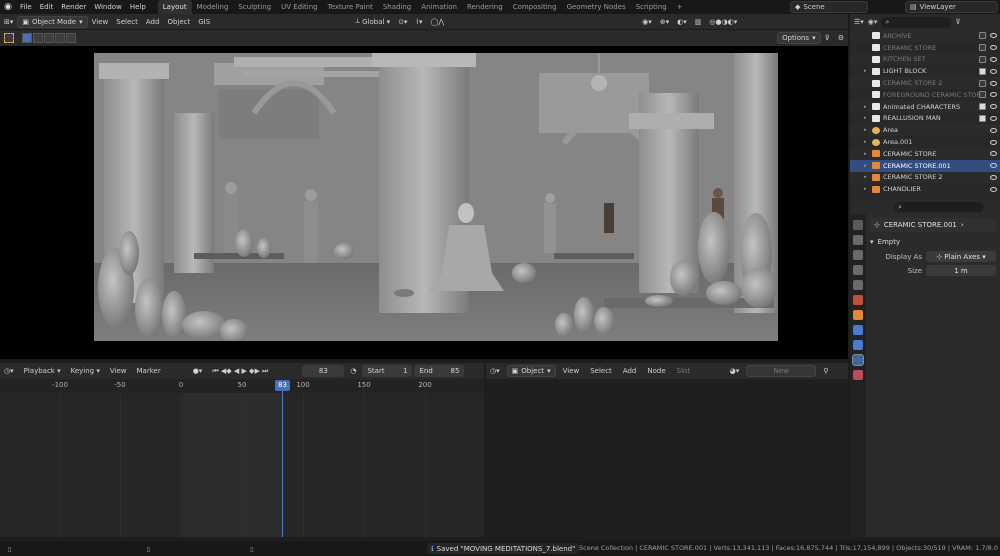  What do you see at coordinates (27, 38) in the screenshot?
I see `select-new-icon` at bounding box center [27, 38].